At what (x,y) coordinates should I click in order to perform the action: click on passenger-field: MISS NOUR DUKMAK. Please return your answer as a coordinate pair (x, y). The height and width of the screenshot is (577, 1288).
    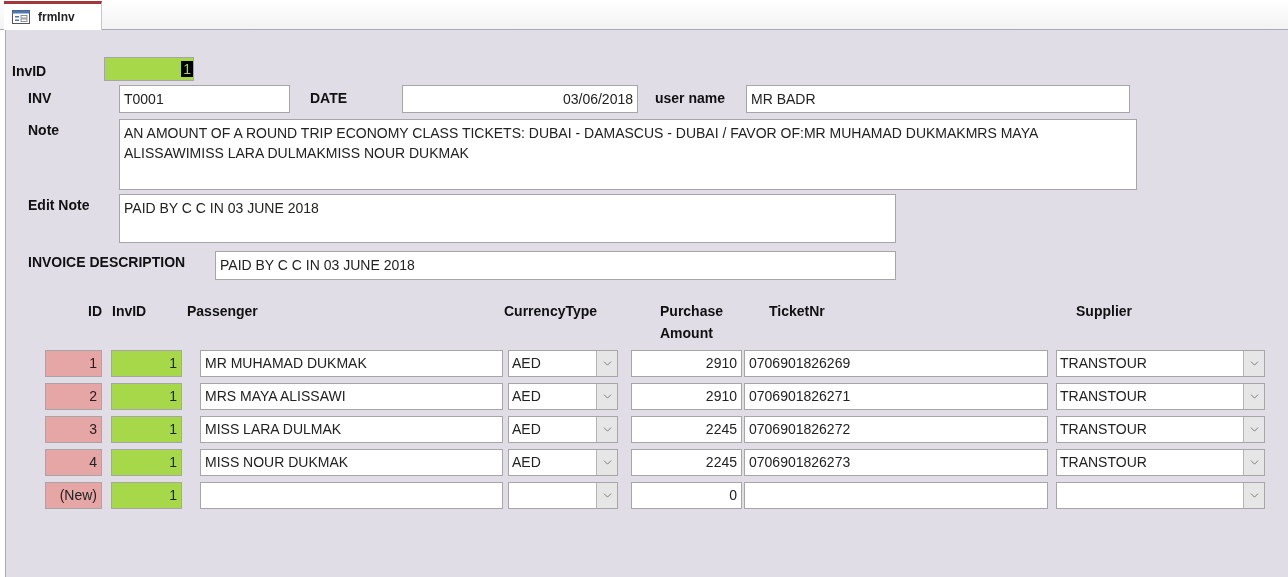
    Looking at the image, I should click on (351, 462).